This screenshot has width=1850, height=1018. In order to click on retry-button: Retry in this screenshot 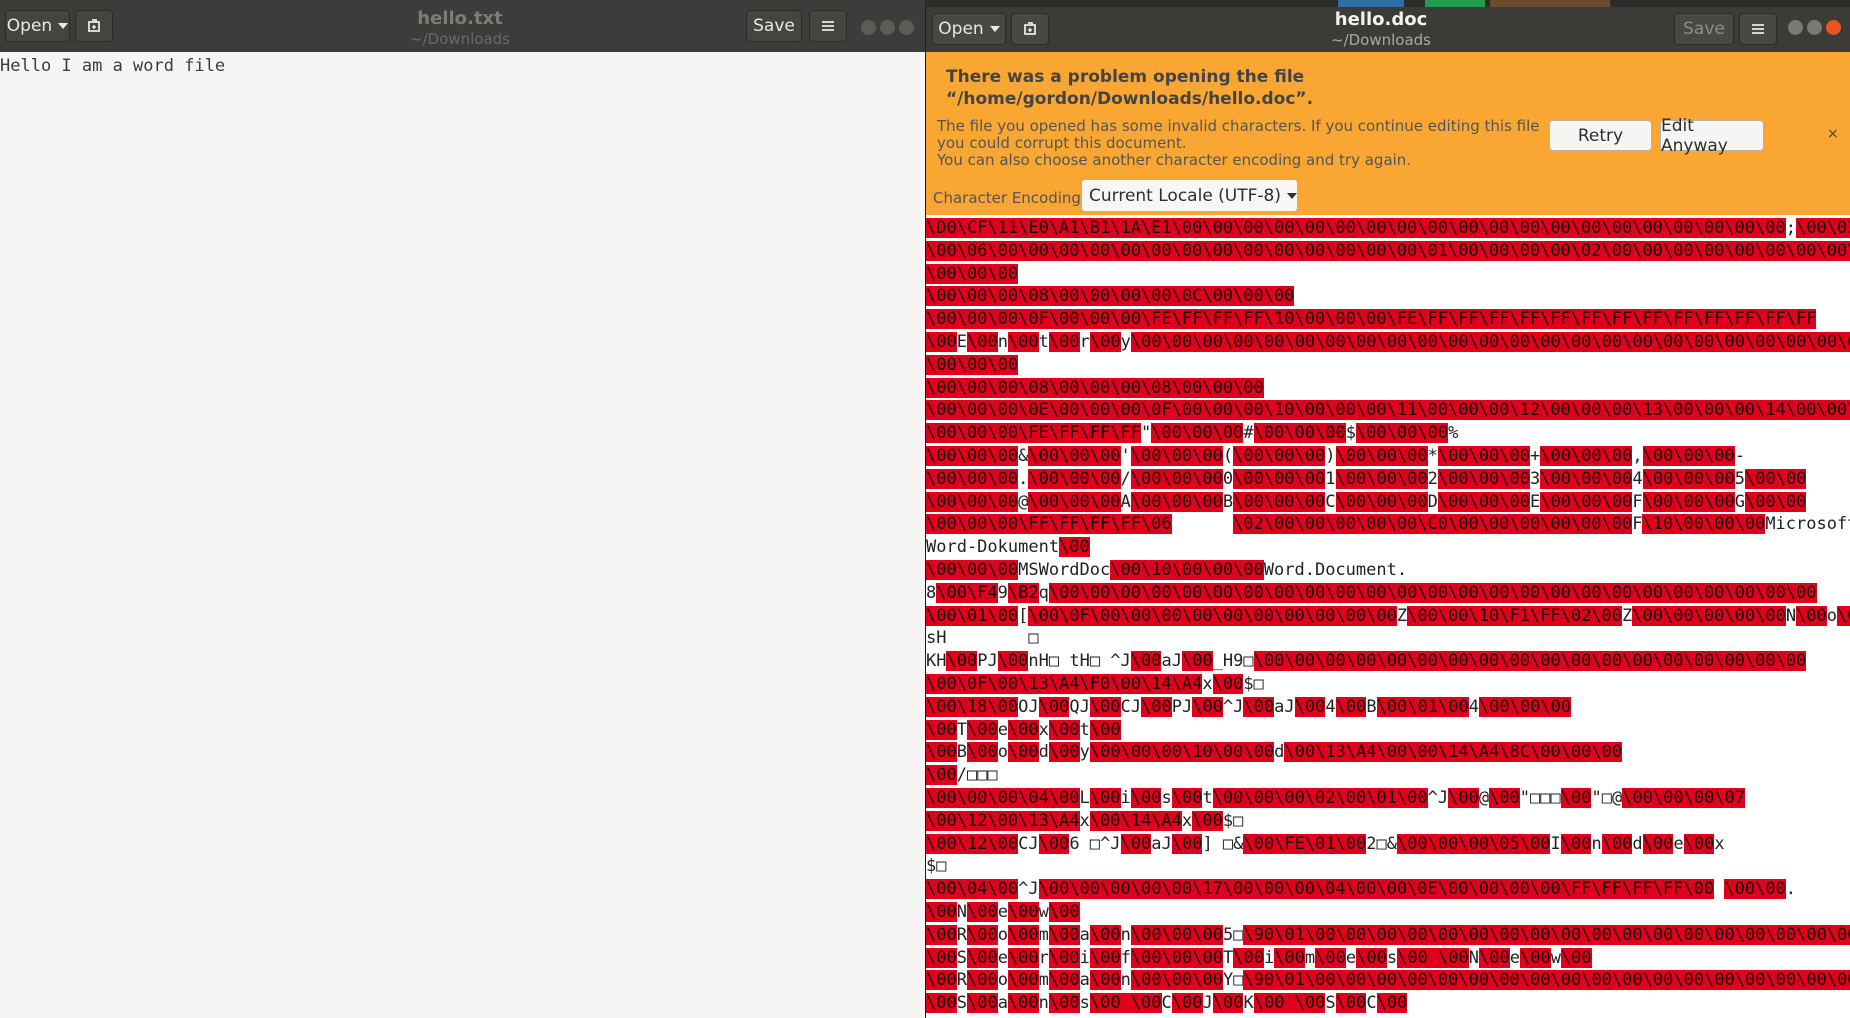, I will do `click(1600, 135)`.